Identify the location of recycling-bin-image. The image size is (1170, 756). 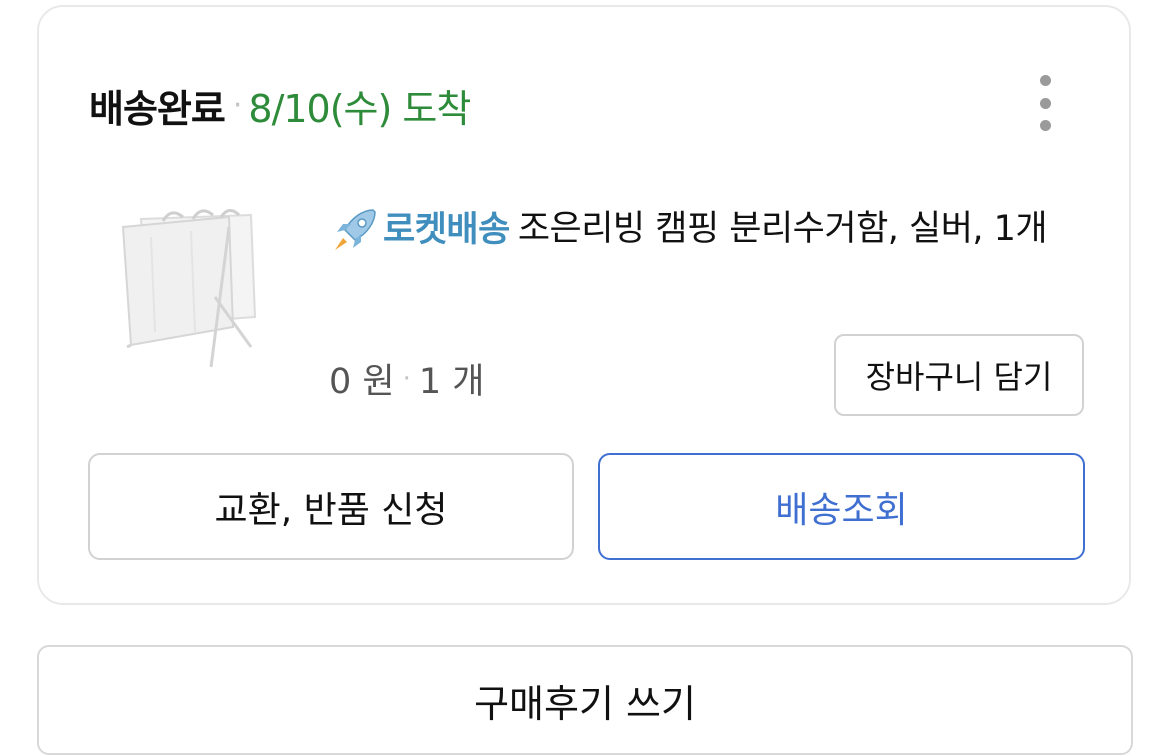
(189, 288).